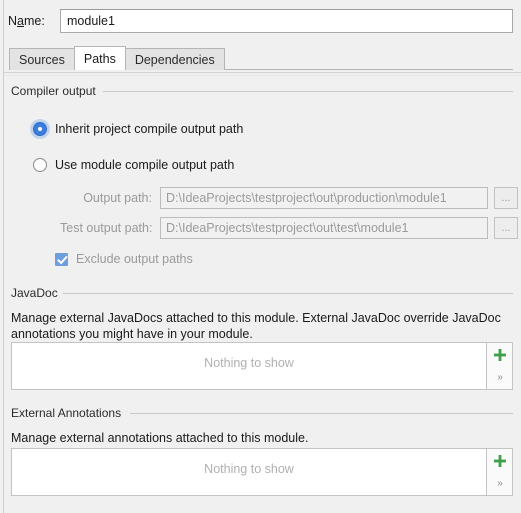 Image resolution: width=521 pixels, height=513 pixels. I want to click on test-output-path-label: Test output path:, so click(106, 228).